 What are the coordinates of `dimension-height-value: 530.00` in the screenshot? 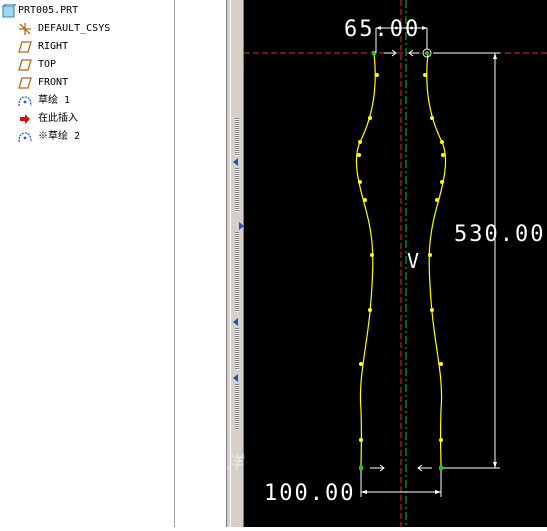 It's located at (499, 234).